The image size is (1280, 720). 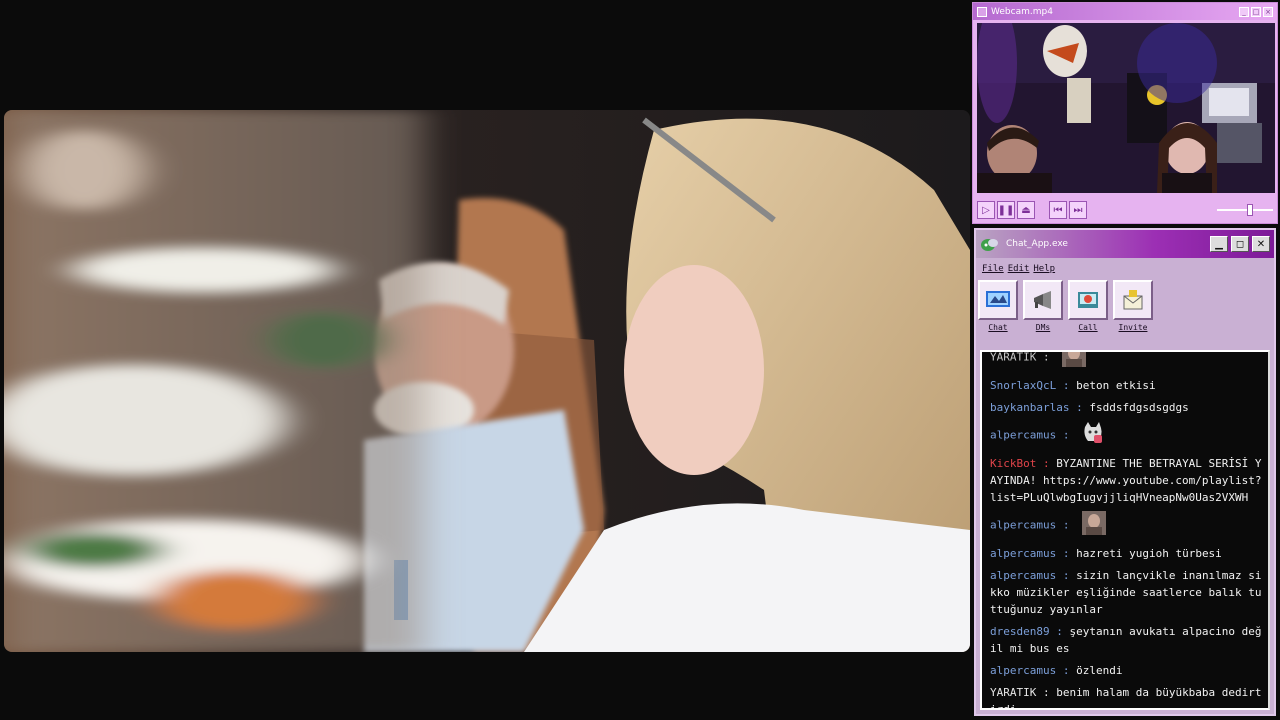 I want to click on webcam-titlebar: Webcam.mp4 _ □ ×, so click(x=1125, y=11).